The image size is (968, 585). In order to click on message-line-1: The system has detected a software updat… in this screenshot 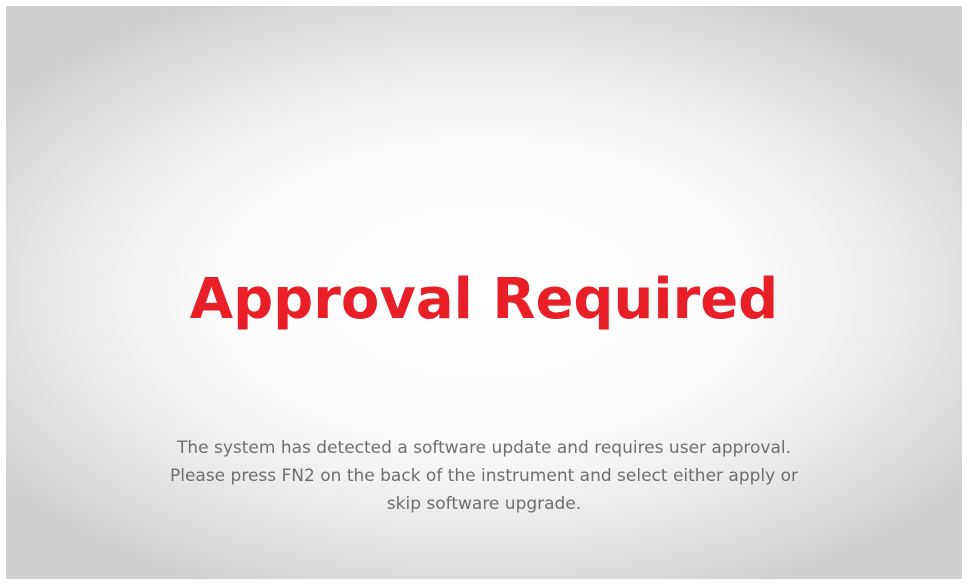, I will do `click(484, 448)`.